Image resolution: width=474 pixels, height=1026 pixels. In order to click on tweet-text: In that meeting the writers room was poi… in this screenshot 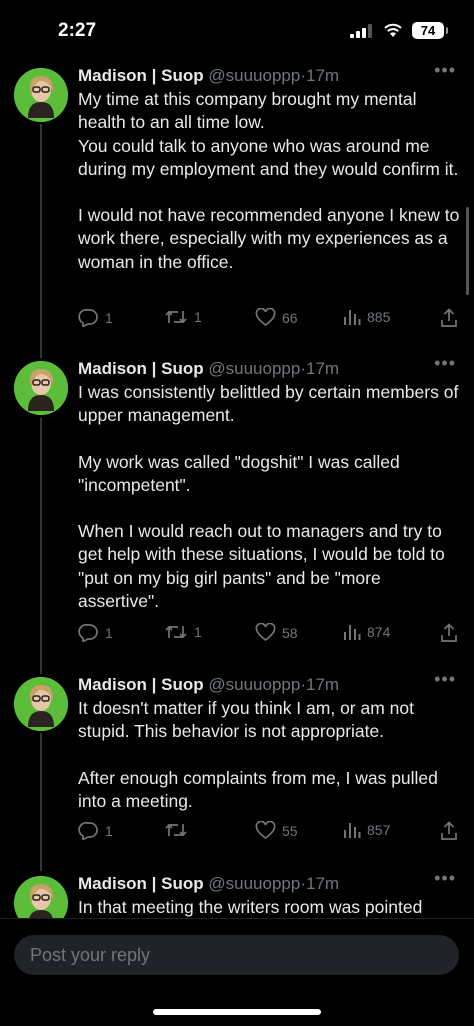, I will do `click(270, 907)`.